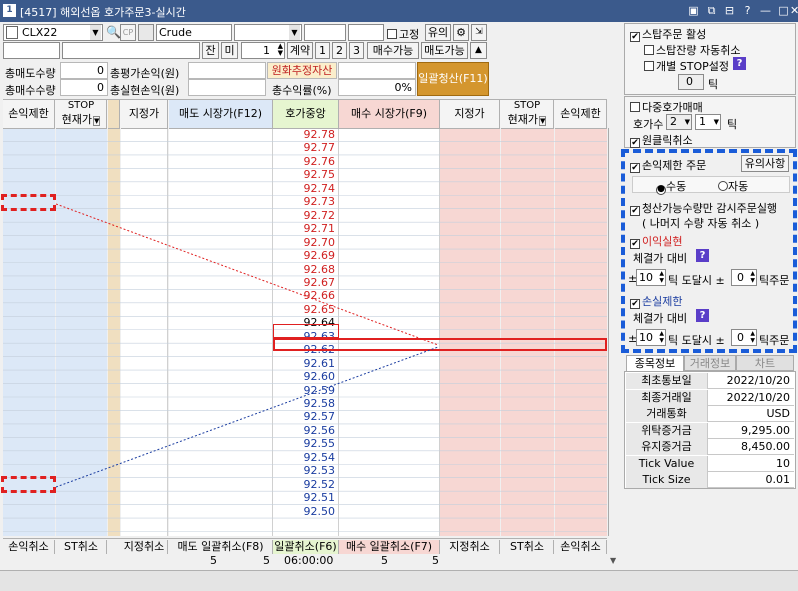  What do you see at coordinates (713, 84) in the screenshot?
I see `stop-tick-unit: 틱` at bounding box center [713, 84].